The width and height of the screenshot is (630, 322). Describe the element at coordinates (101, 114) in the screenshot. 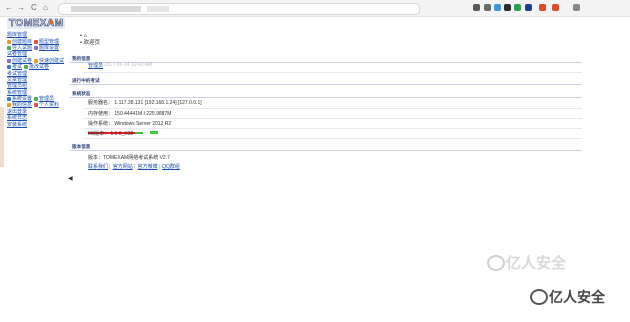

I see `memory-label: 内存使用：` at that location.